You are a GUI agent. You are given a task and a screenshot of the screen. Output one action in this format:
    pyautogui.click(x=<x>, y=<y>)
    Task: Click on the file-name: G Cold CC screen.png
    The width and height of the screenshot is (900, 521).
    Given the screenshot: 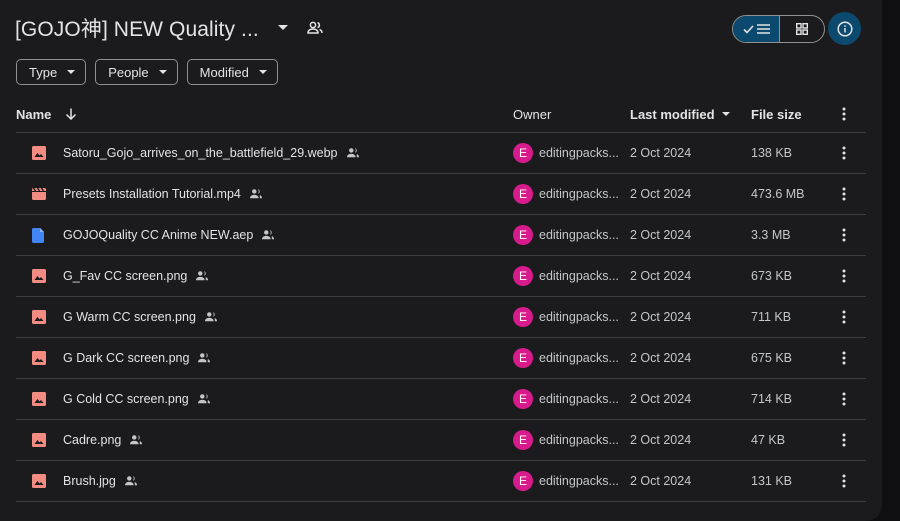 What is the action you would take?
    pyautogui.click(x=137, y=399)
    